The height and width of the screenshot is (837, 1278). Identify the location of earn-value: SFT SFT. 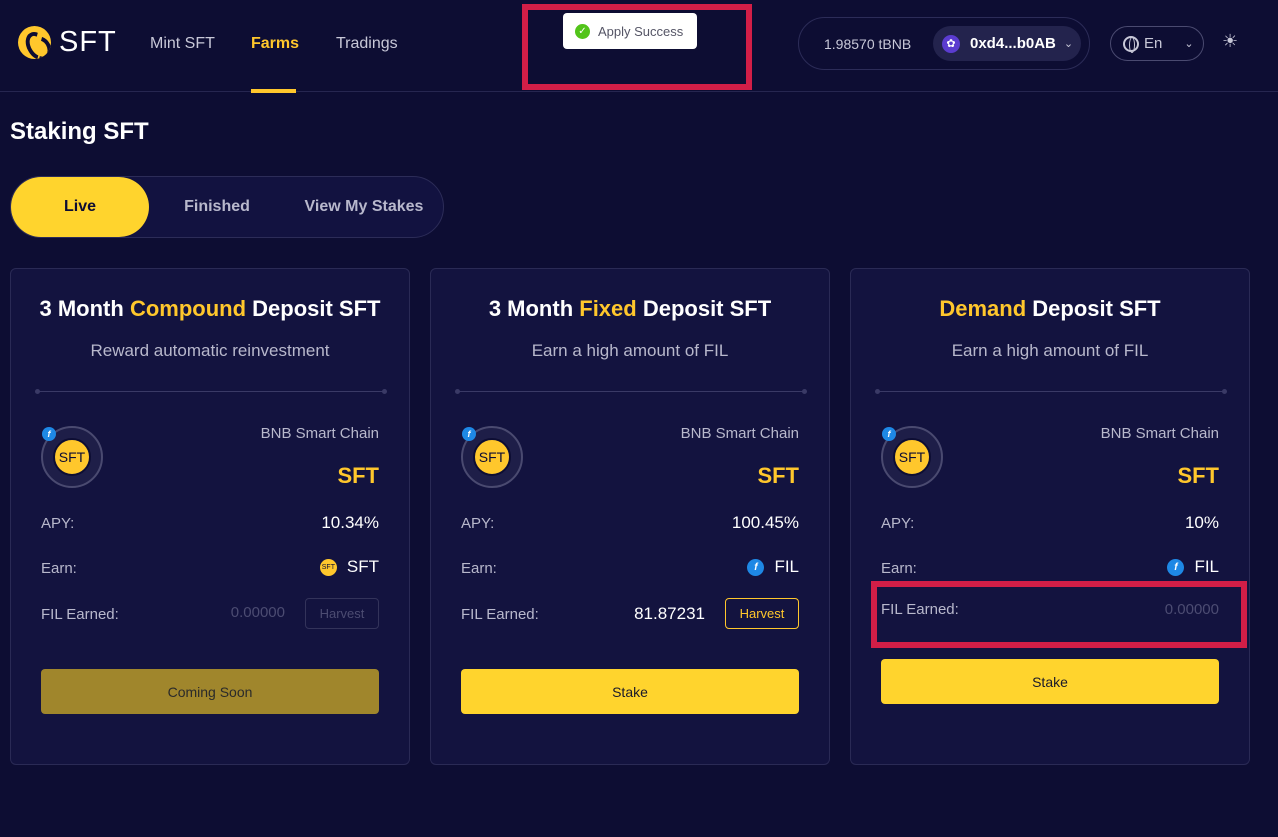
(349, 567).